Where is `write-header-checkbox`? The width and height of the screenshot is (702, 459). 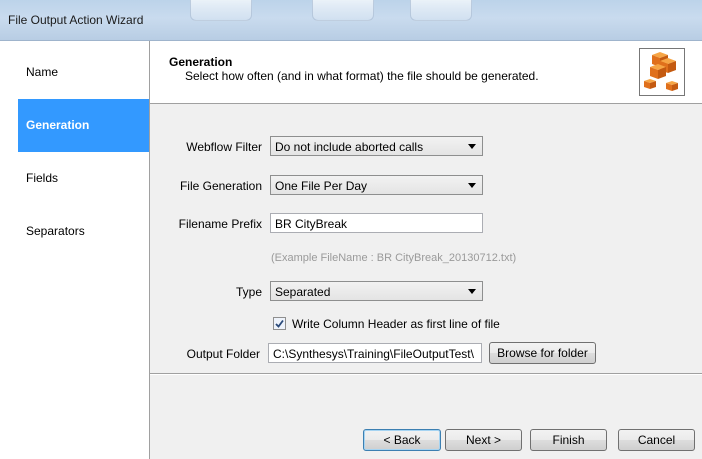
write-header-checkbox is located at coordinates (279, 323).